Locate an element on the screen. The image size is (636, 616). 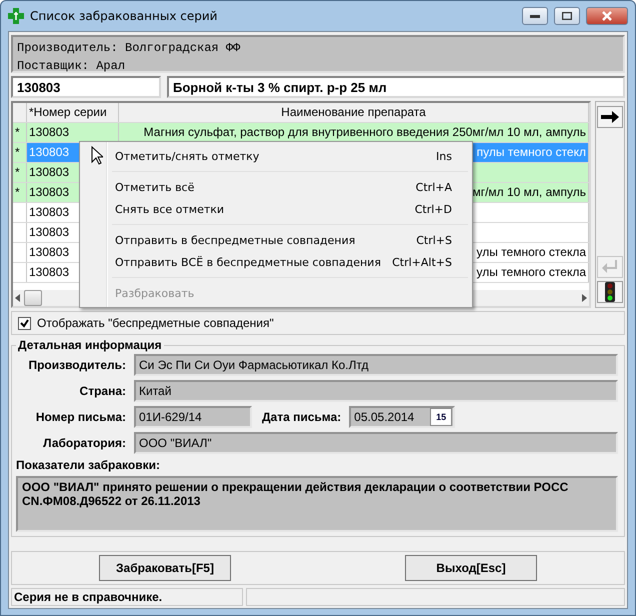
maximize-icon is located at coordinates (567, 16).